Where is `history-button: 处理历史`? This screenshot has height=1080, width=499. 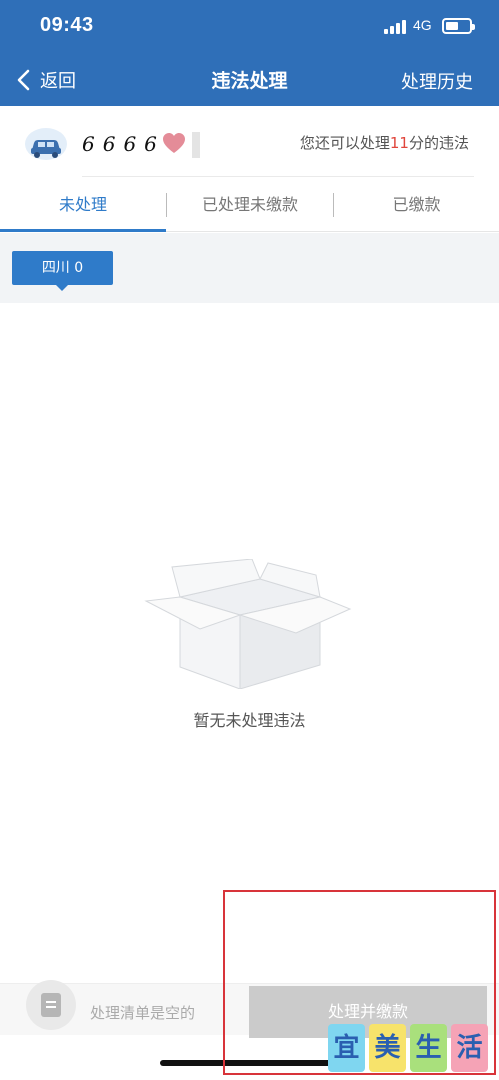 history-button: 处理历史 is located at coordinates (437, 81).